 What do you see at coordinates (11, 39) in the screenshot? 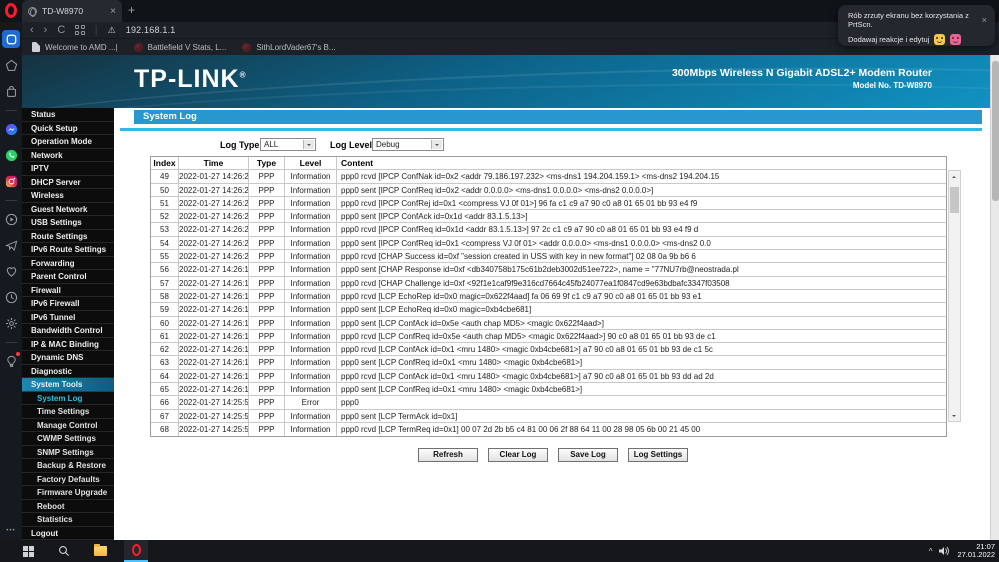
I see `speed-dial-icon` at bounding box center [11, 39].